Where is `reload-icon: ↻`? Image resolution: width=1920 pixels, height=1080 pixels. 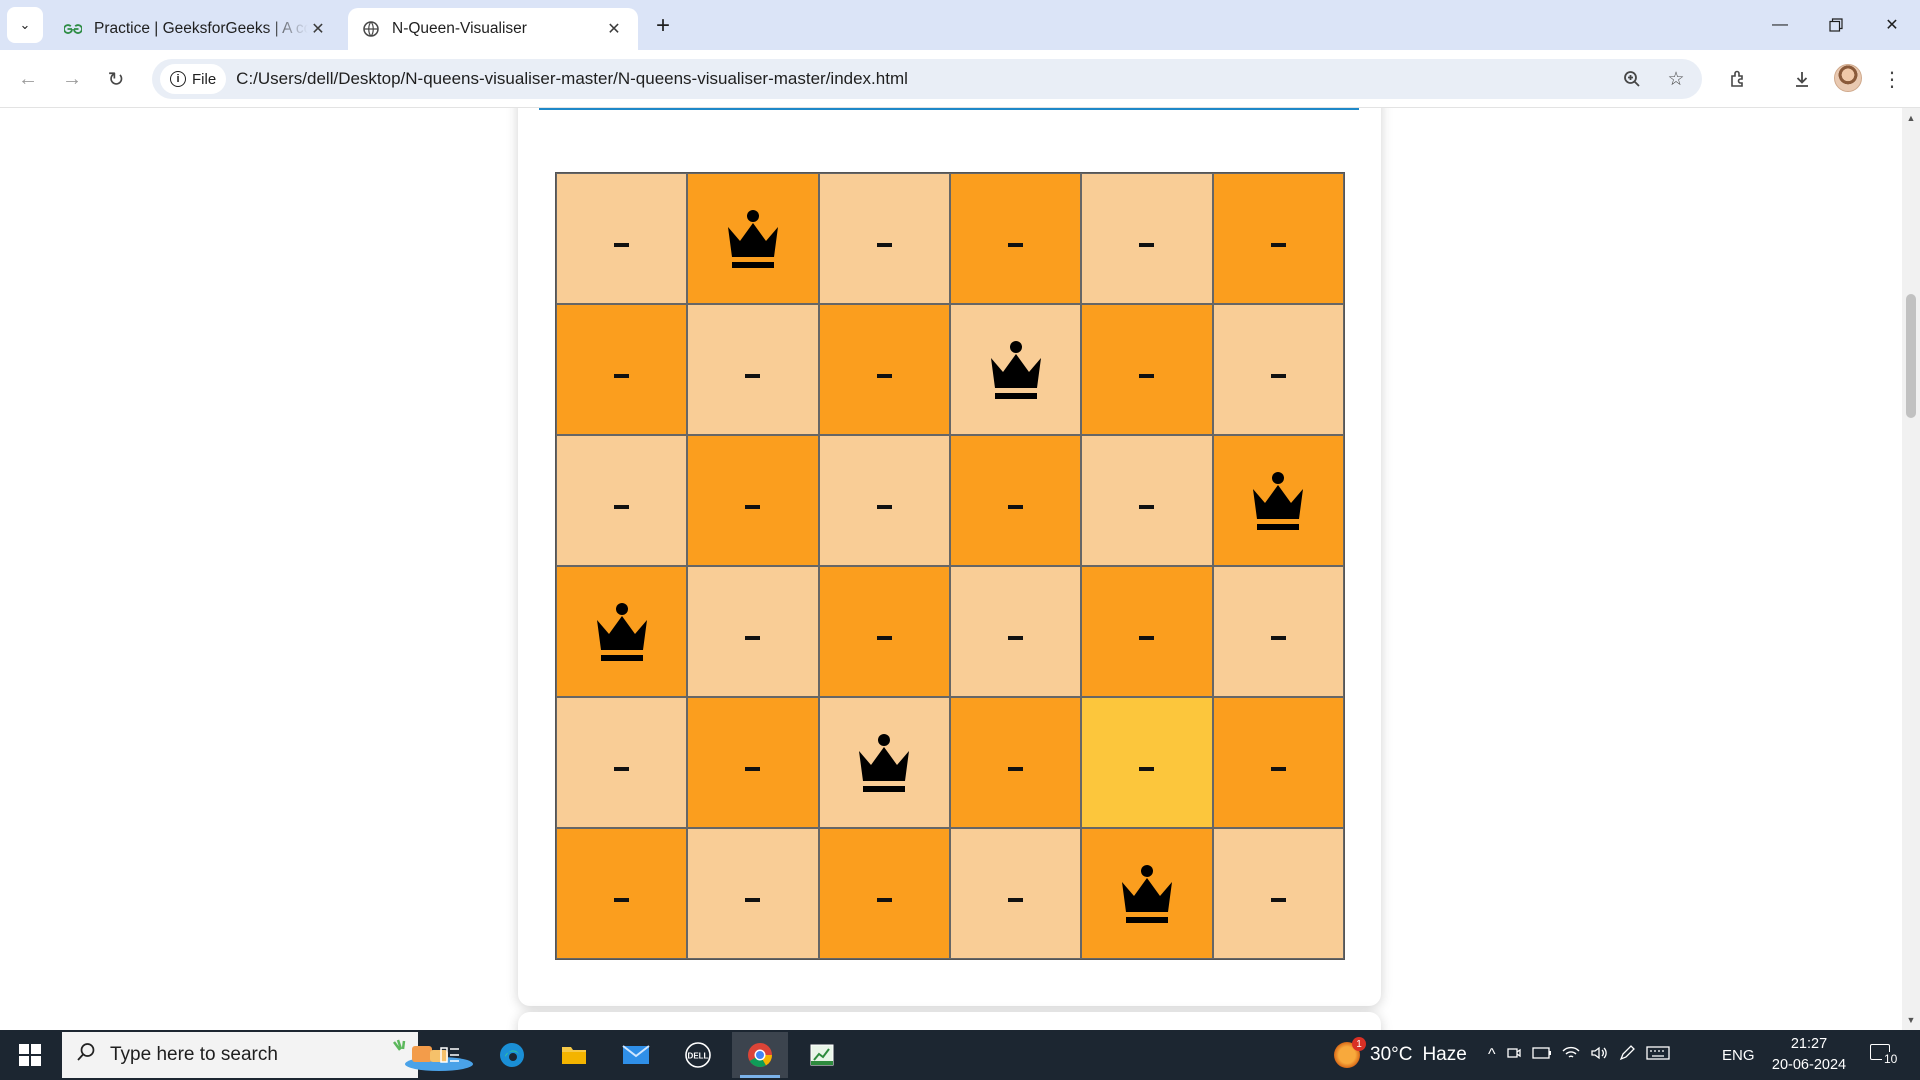 reload-icon: ↻ is located at coordinates (116, 79).